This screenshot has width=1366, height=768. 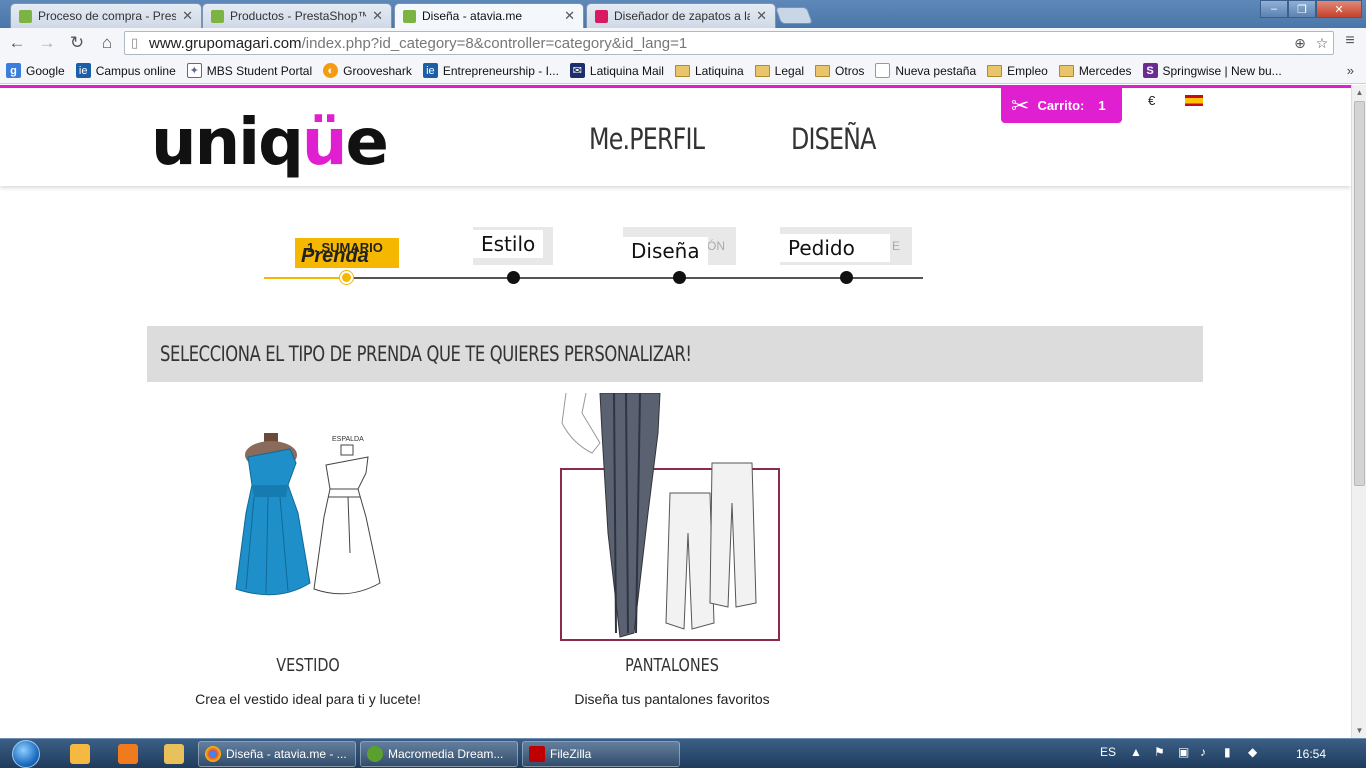 I want to click on new-tab-button, so click(x=794, y=15).